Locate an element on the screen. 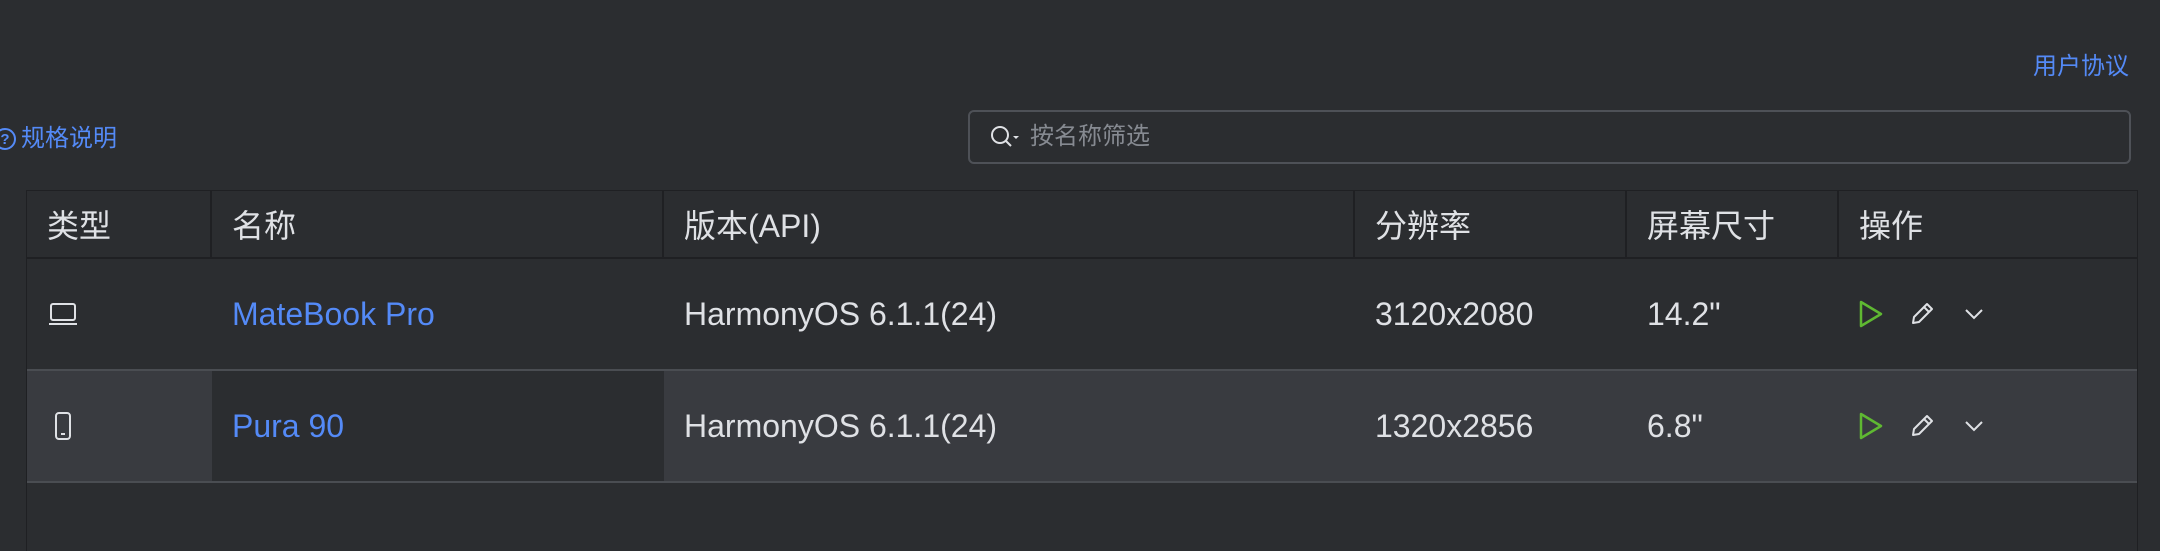 This screenshot has width=2160, height=551. search-box is located at coordinates (1549, 137).